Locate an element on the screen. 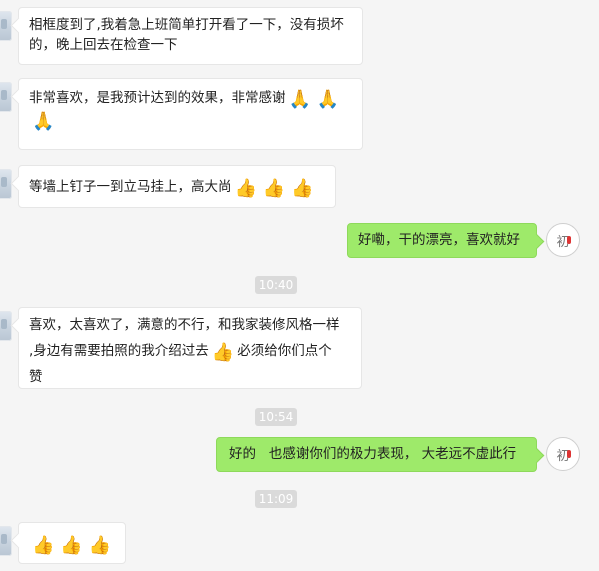 The image size is (599, 571). timestamp: 11:09 is located at coordinates (276, 499).